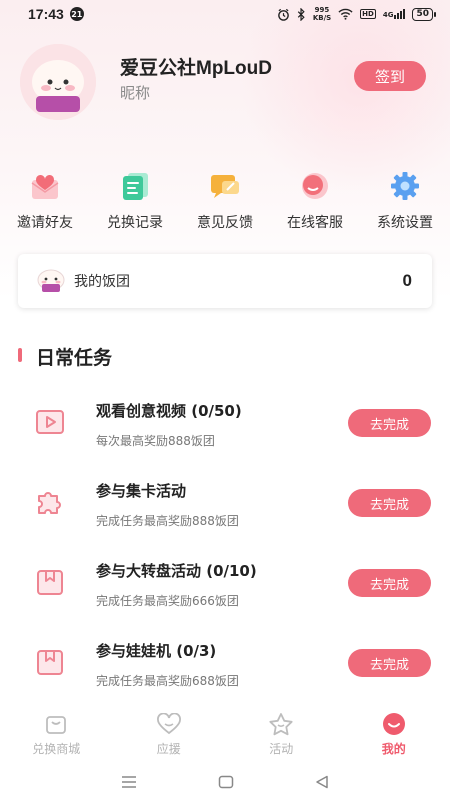 The width and height of the screenshot is (450, 800). I want to click on username: 爱豆公社MpLouD, so click(196, 68).